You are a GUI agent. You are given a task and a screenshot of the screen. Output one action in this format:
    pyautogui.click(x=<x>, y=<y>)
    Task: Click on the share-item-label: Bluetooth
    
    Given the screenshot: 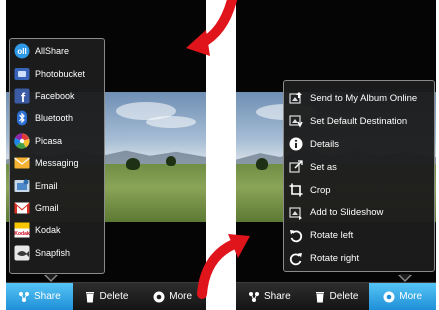 What is the action you would take?
    pyautogui.click(x=54, y=118)
    